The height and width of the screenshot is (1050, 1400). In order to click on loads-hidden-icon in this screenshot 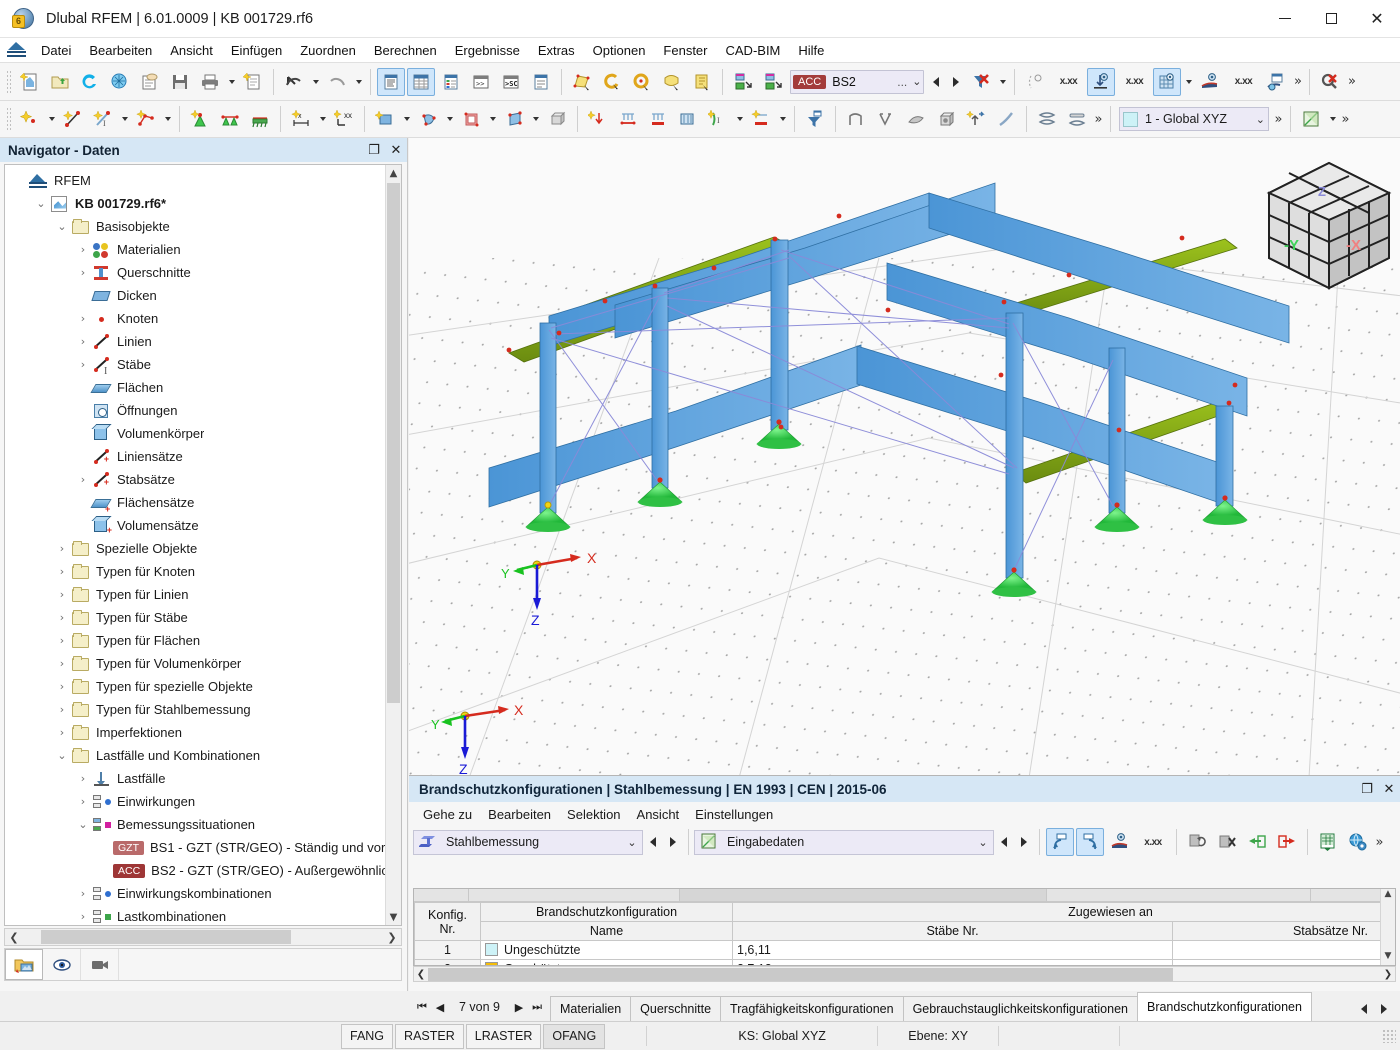, I will do `click(1035, 82)`.